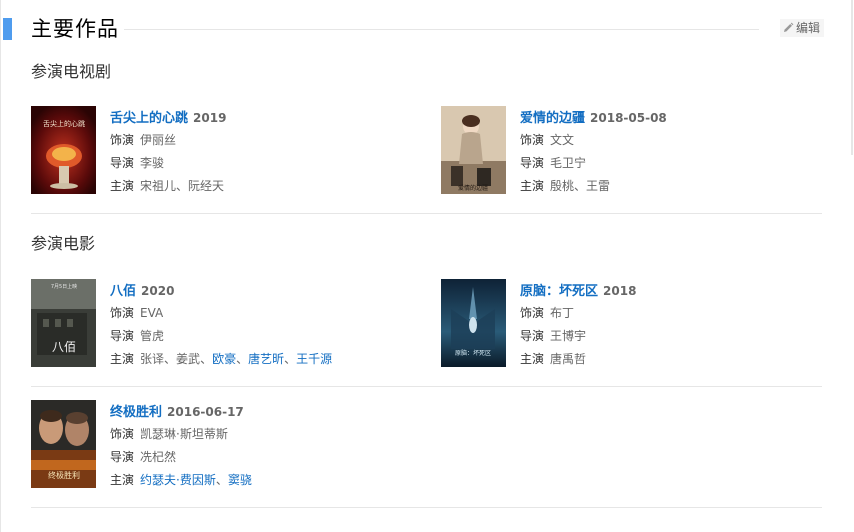 Image resolution: width=854 pixels, height=532 pixels. Describe the element at coordinates (152, 163) in the screenshot. I see `director-value: 李骏` at that location.